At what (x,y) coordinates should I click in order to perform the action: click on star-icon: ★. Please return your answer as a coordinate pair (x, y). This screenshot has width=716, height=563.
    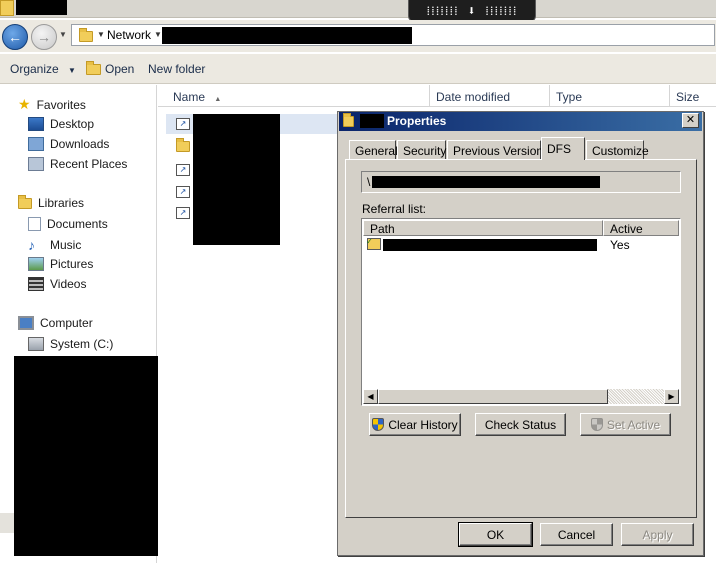
    Looking at the image, I should click on (24, 104).